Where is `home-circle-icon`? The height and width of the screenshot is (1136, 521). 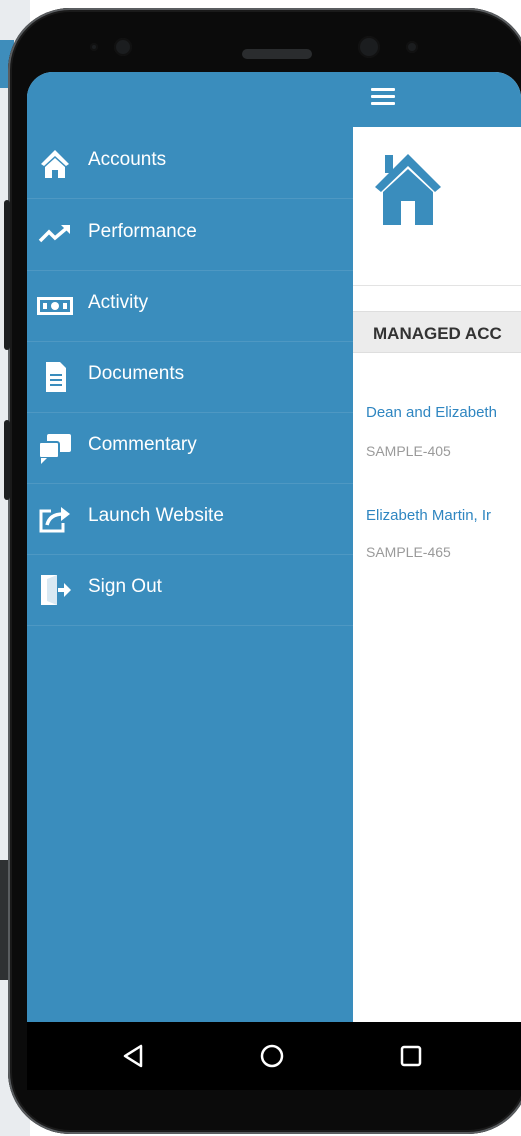 home-circle-icon is located at coordinates (272, 1056).